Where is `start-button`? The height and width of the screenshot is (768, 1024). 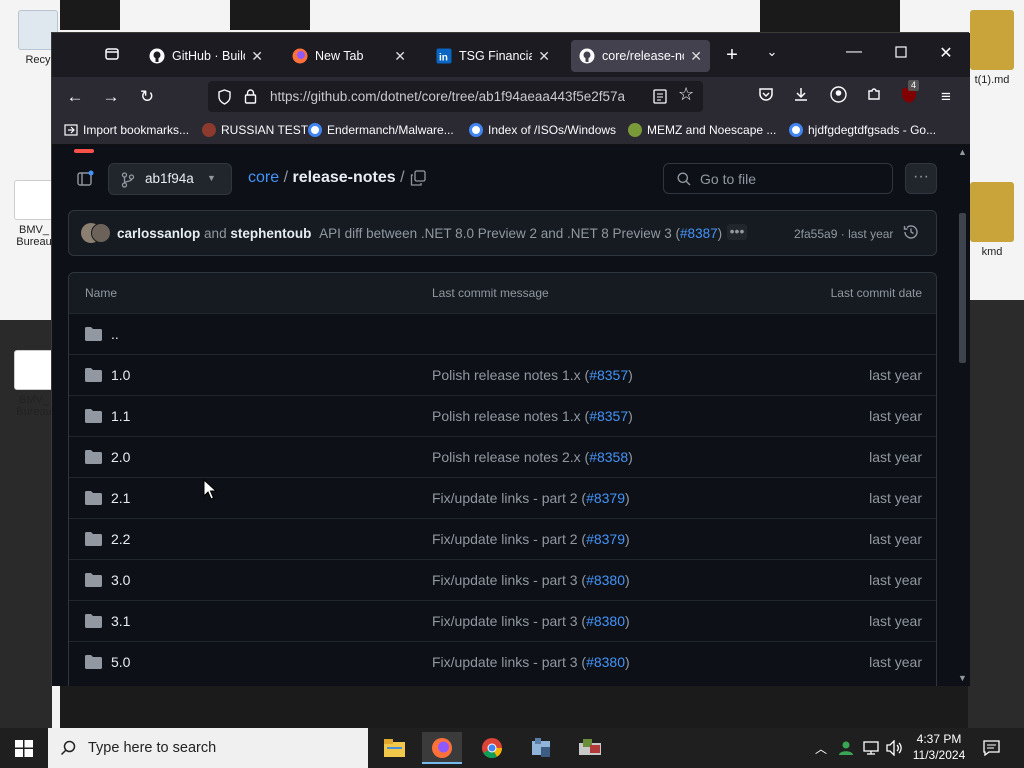 start-button is located at coordinates (24, 748).